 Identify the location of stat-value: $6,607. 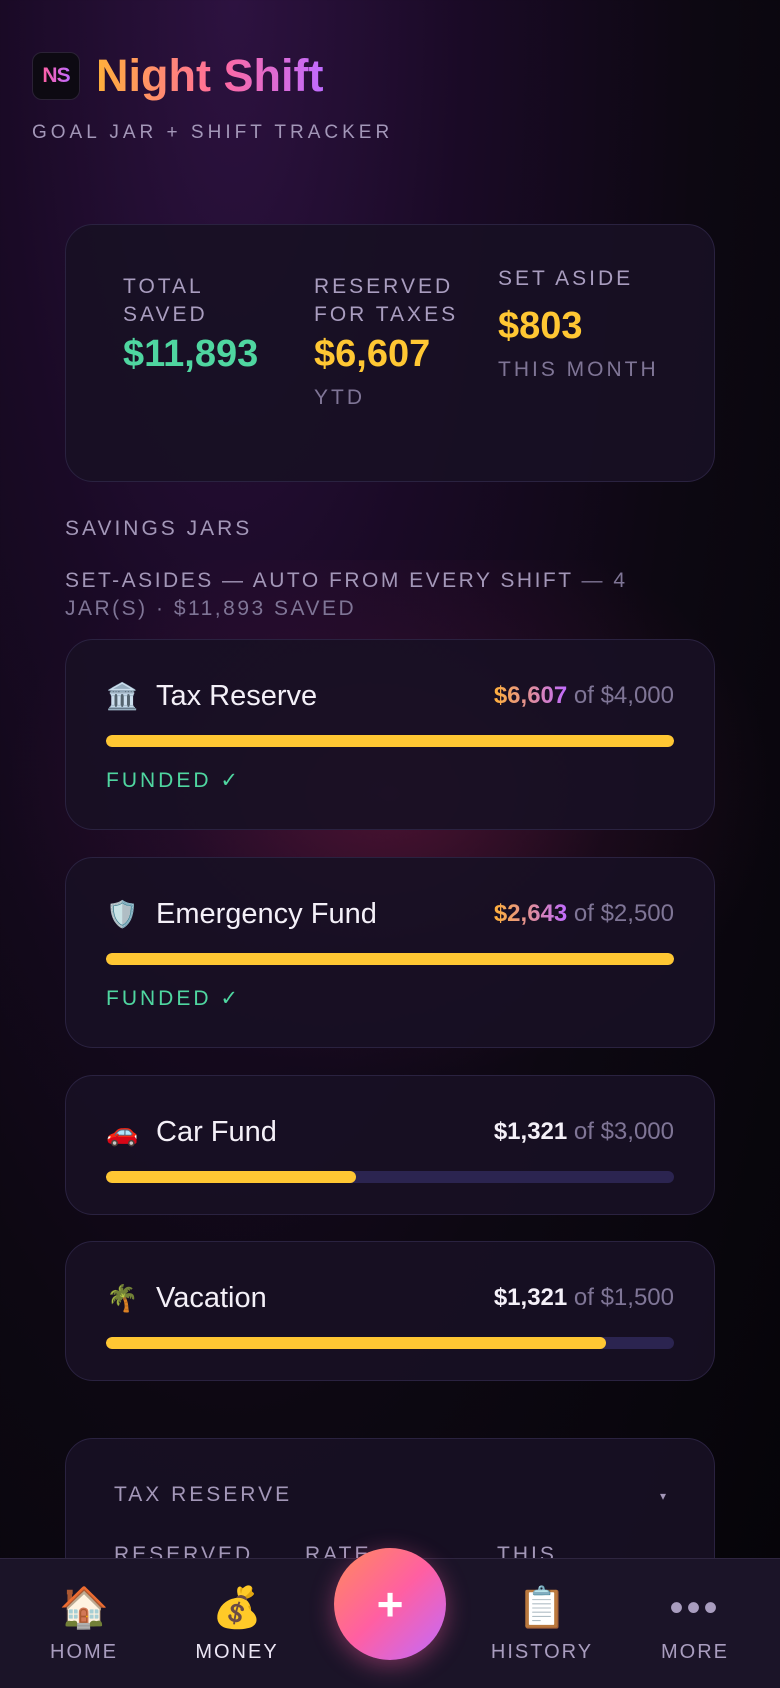
(372, 354).